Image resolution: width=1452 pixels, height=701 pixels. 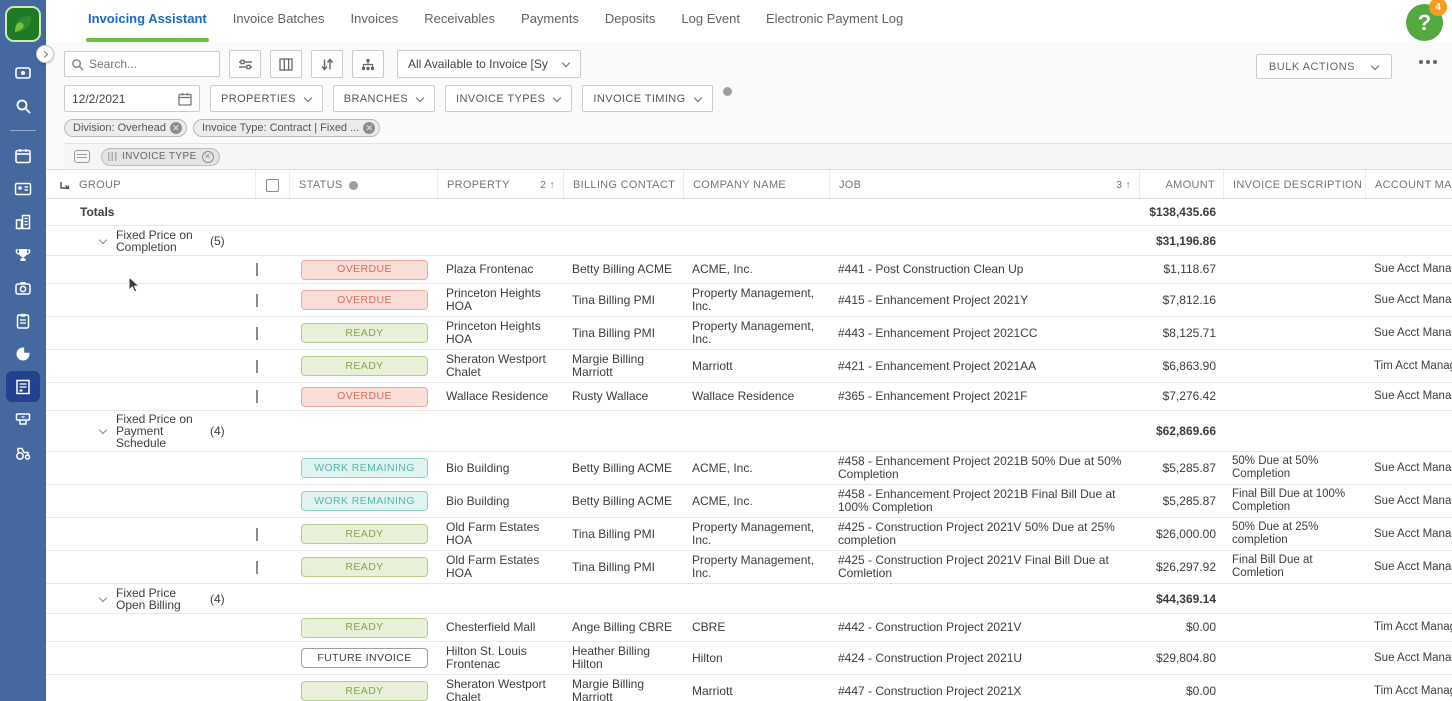 I want to click on tab-payments: Payments, so click(x=550, y=21).